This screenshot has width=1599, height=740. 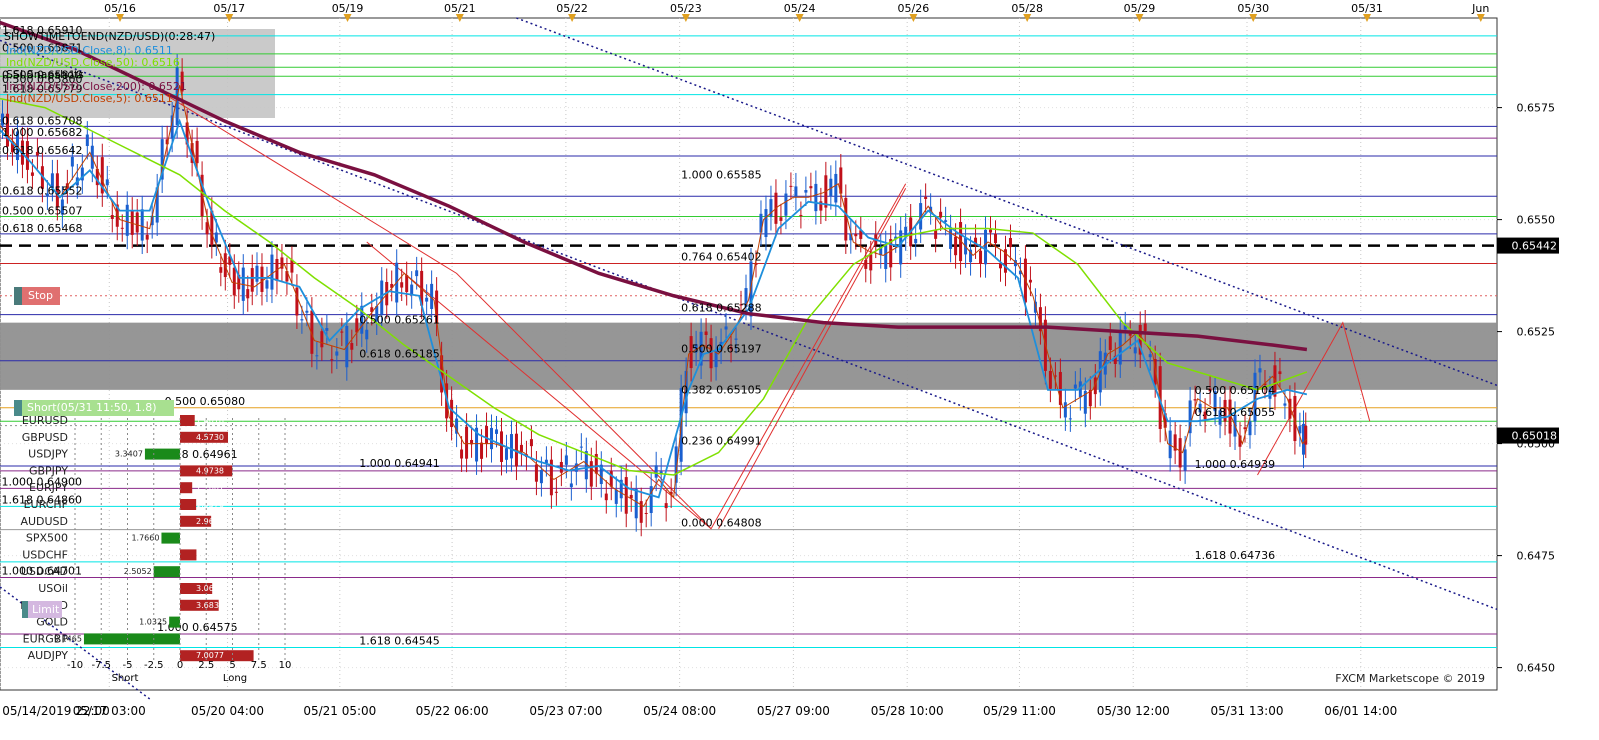 What do you see at coordinates (721, 175) in the screenshot?
I see `fib-label: 1.000 0.65585` at bounding box center [721, 175].